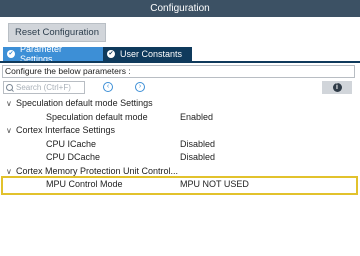 This screenshot has height=256, width=360. Describe the element at coordinates (53, 54) in the screenshot. I see `tab-parameter-settings: ✔ Parameter Settings` at that location.